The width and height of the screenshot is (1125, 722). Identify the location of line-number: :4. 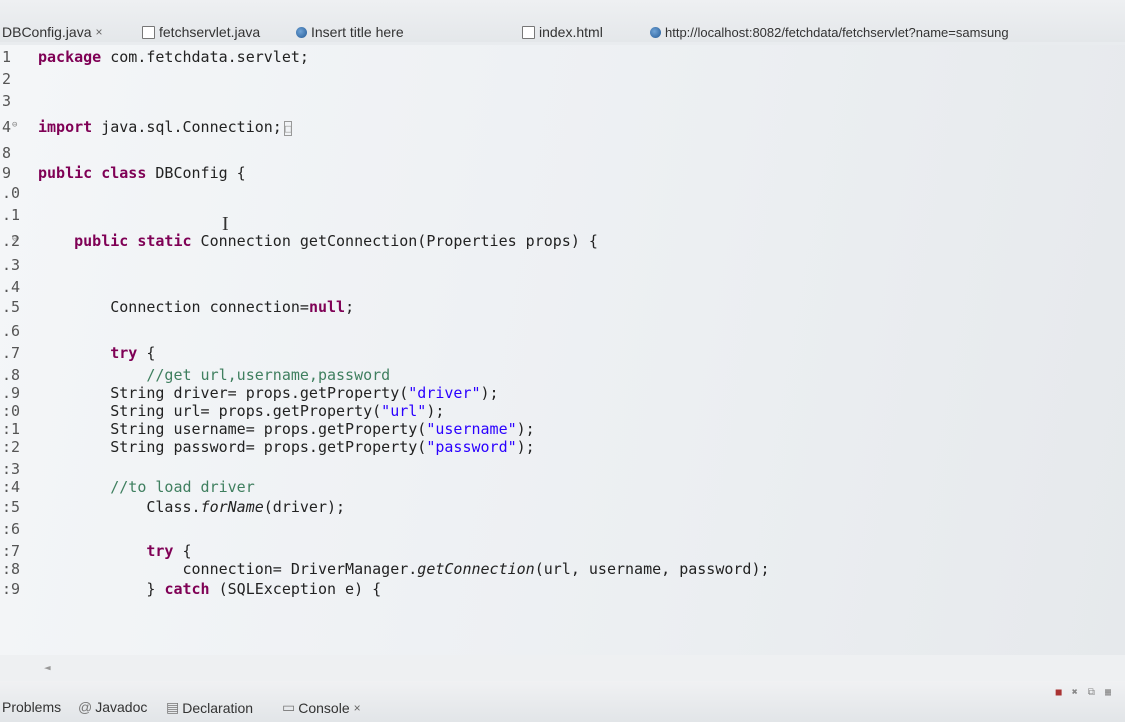
(11, 487).